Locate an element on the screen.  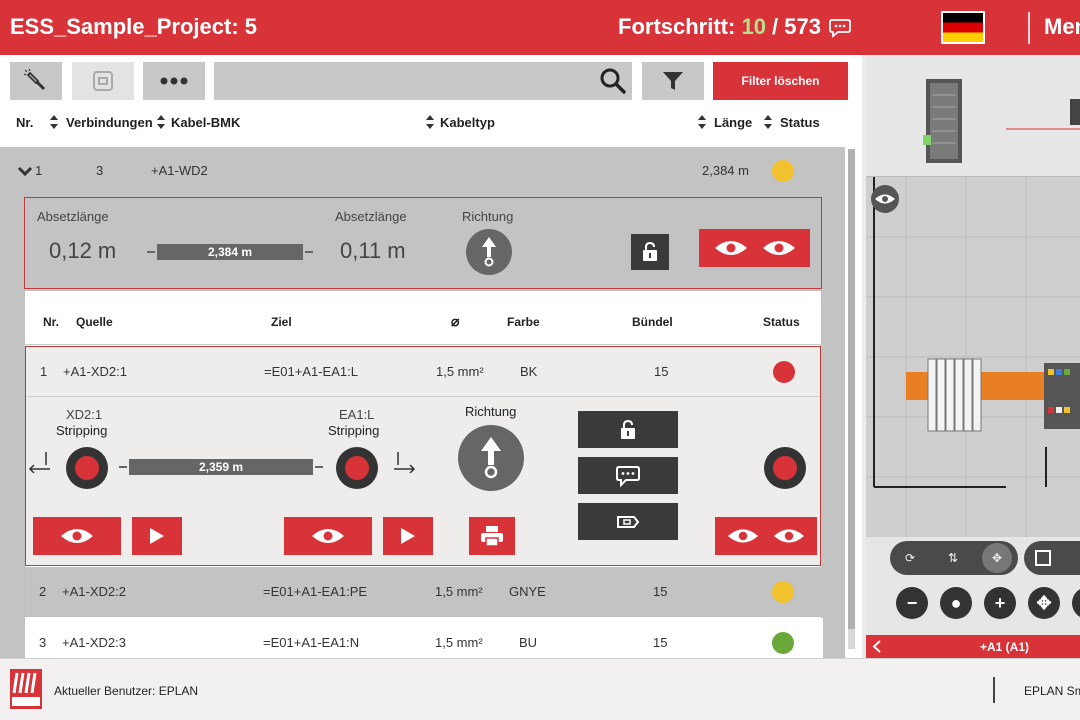
display-toggle is located at coordinates (1052, 558).